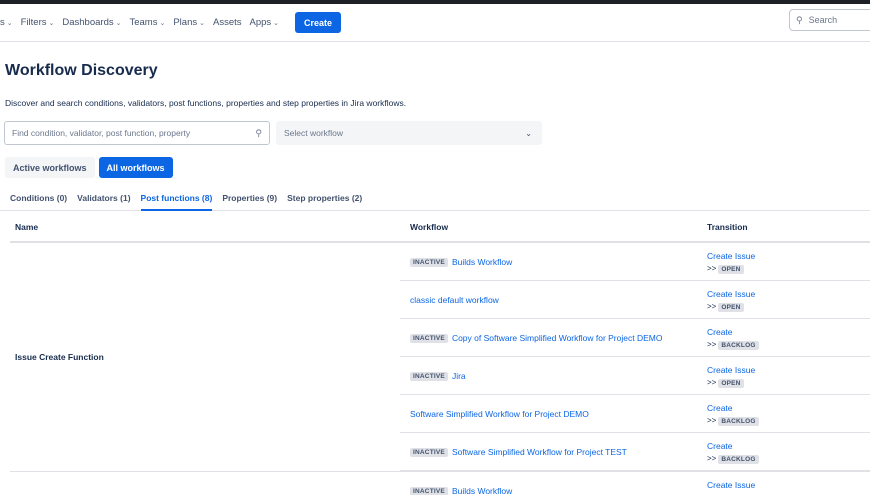 This screenshot has width=870, height=495. Describe the element at coordinates (38, 202) in the screenshot. I see `tab: Conditions (0)` at that location.